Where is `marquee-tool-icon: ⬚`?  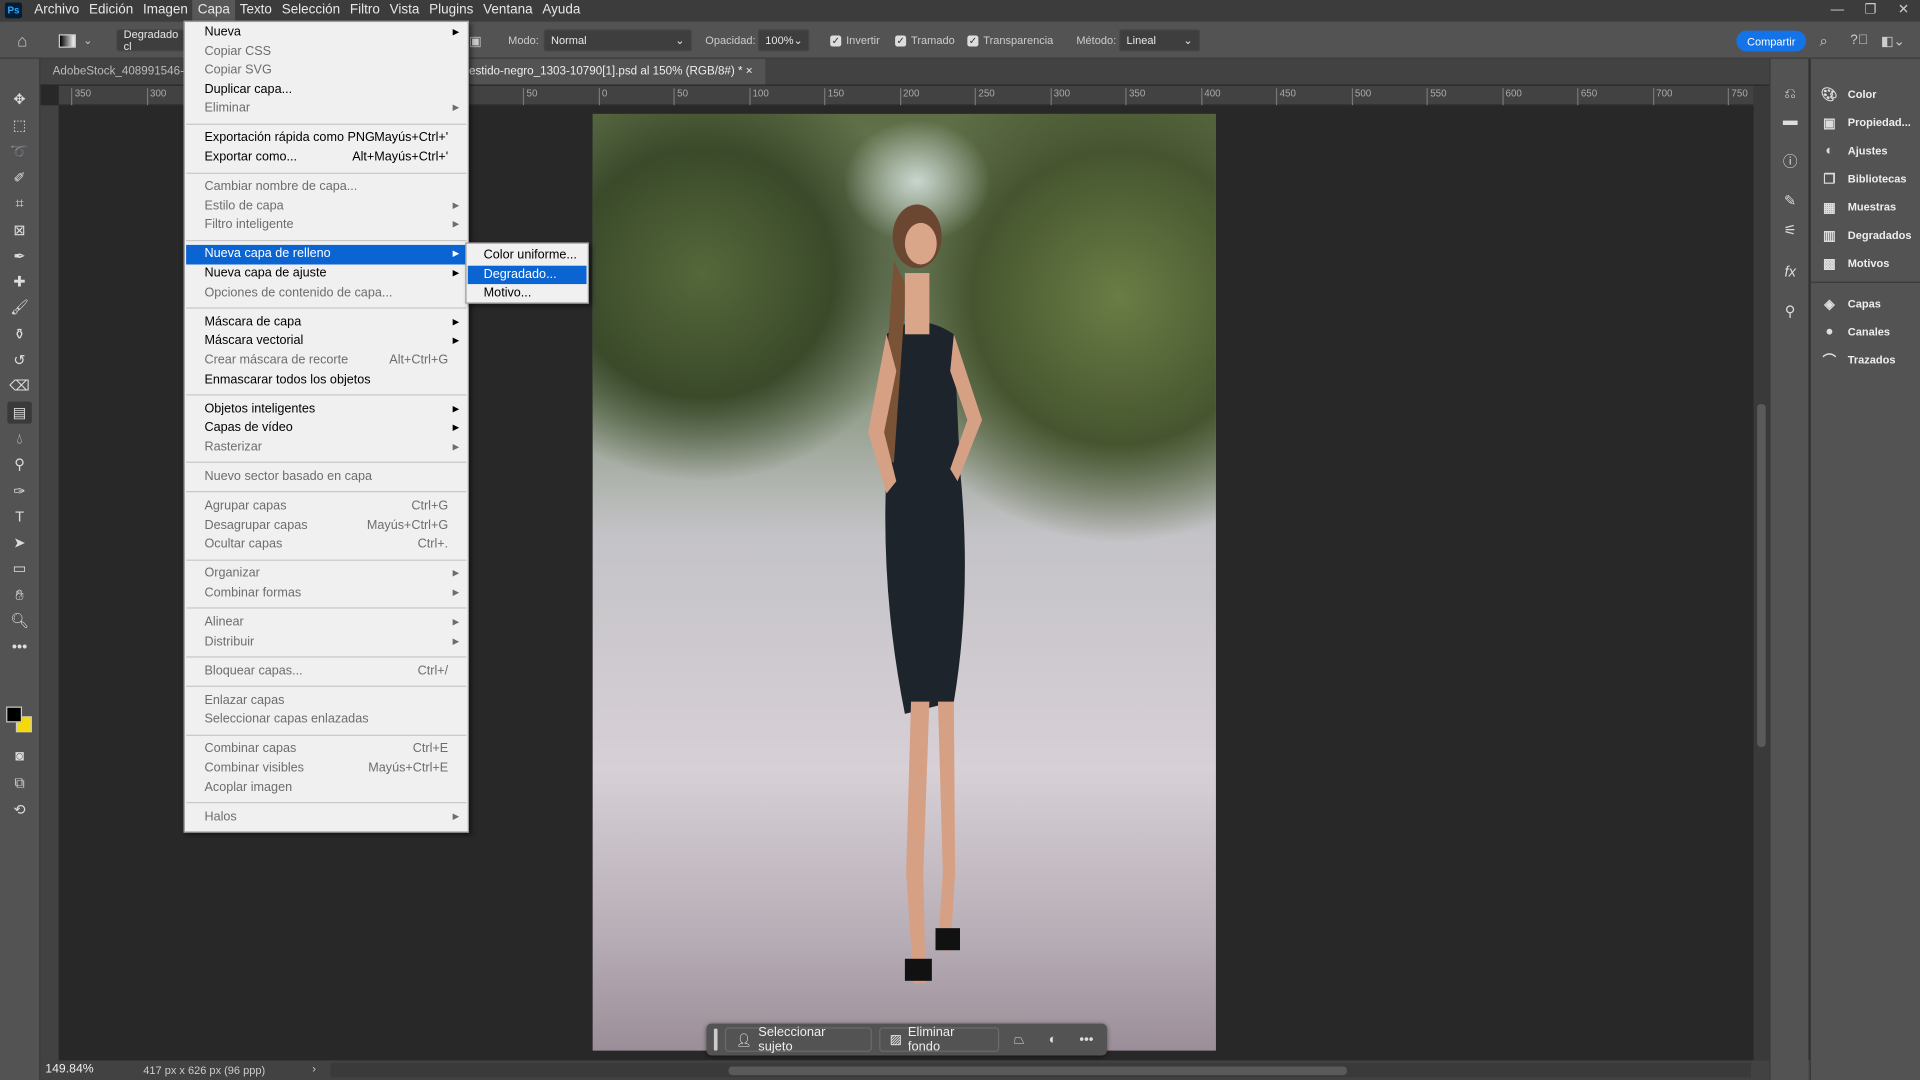
marquee-tool-icon: ⬚ is located at coordinates (19, 125).